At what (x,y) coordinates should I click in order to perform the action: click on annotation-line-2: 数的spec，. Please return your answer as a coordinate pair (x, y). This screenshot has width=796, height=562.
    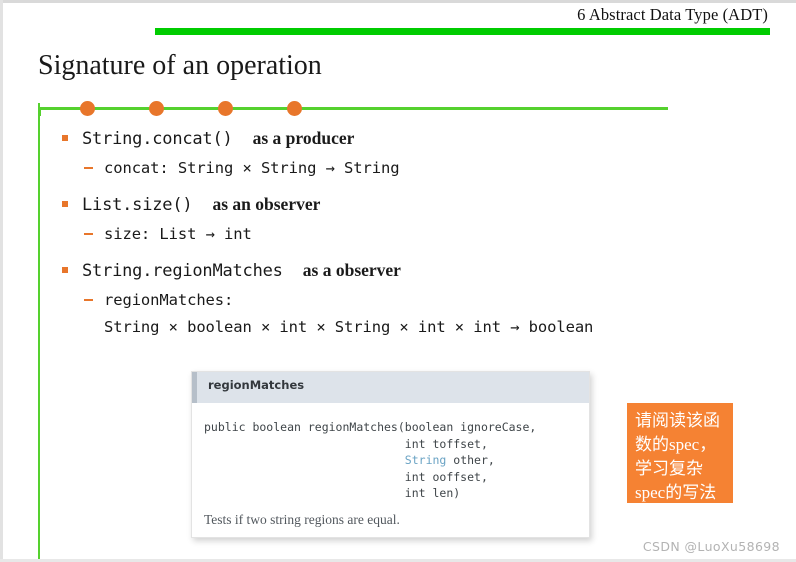
    Looking at the image, I should click on (676, 444).